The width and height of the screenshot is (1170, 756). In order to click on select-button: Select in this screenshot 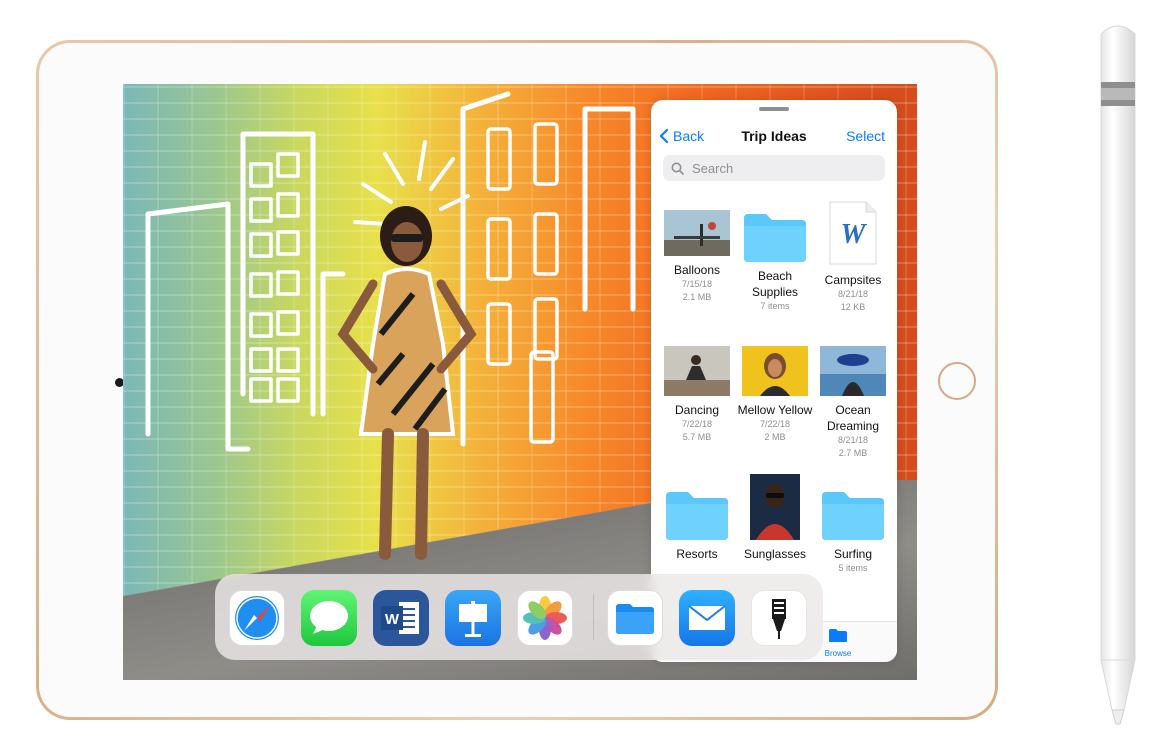, I will do `click(865, 136)`.